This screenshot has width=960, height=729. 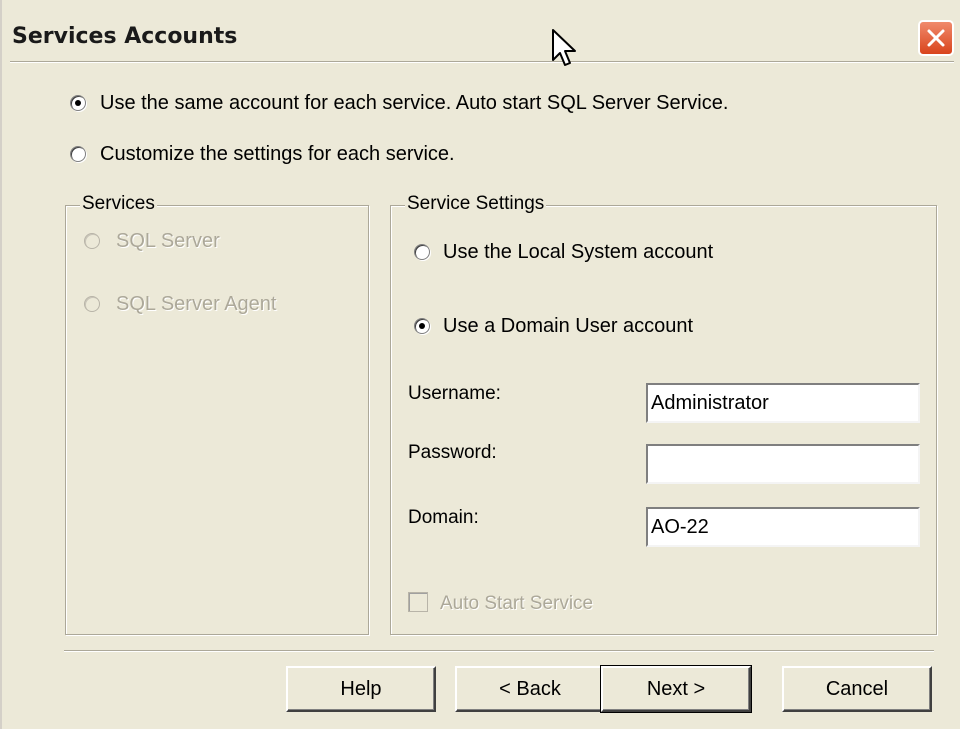 I want to click on close-button, so click(x=936, y=38).